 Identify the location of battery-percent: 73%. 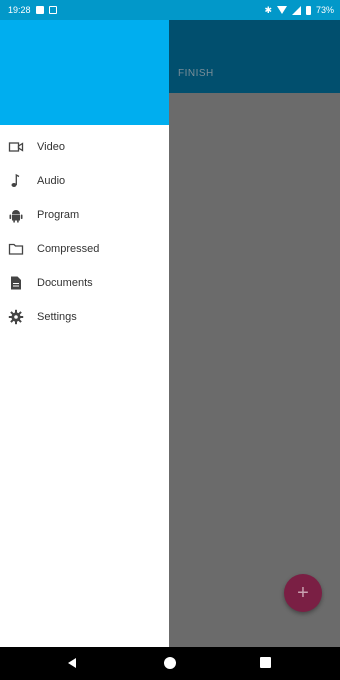
(324, 10).